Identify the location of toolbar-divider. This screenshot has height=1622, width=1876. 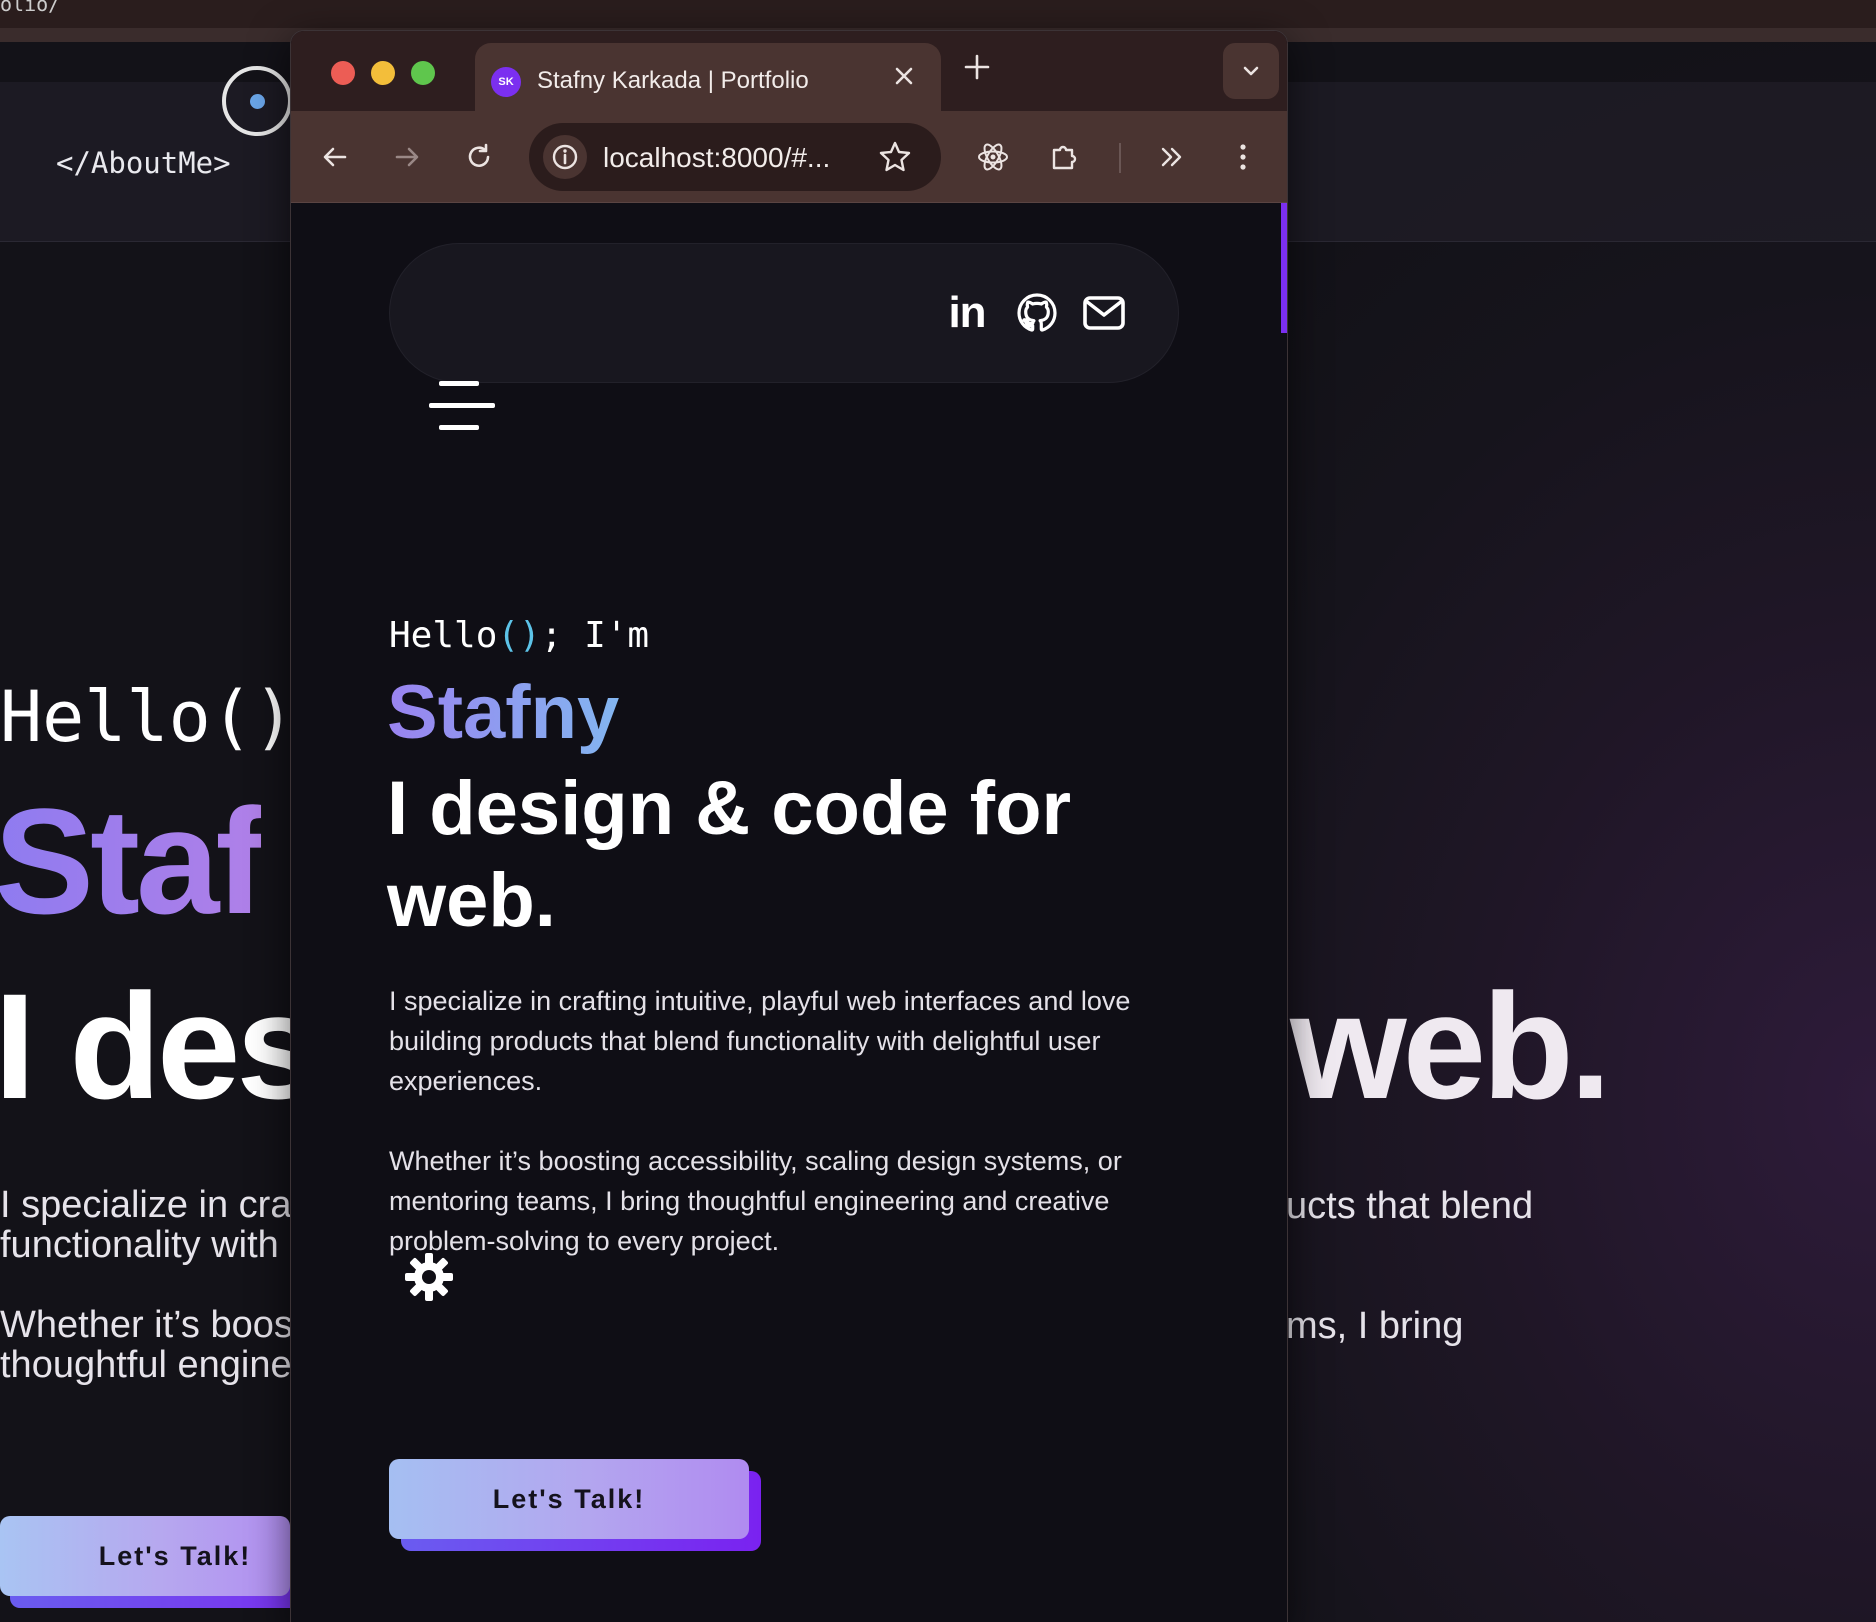
(1120, 158).